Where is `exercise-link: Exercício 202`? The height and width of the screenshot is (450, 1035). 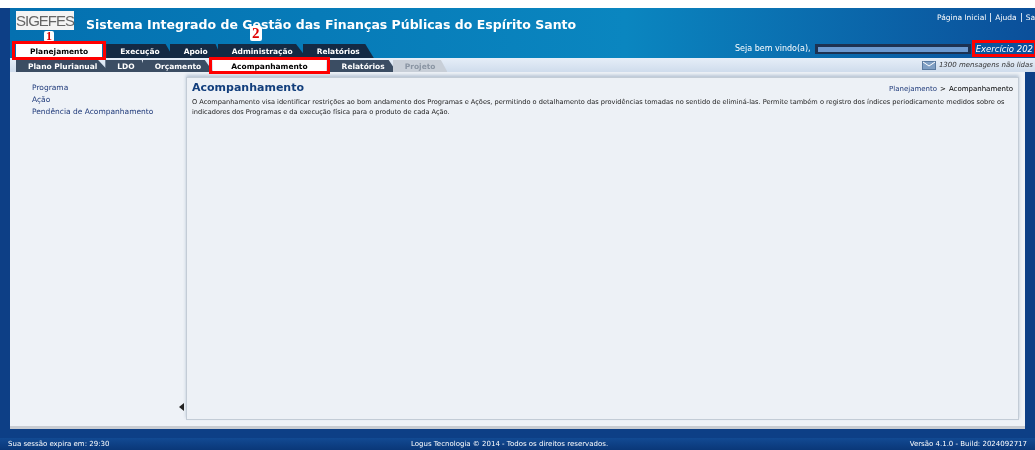
exercise-link: Exercício 202 is located at coordinates (1005, 49).